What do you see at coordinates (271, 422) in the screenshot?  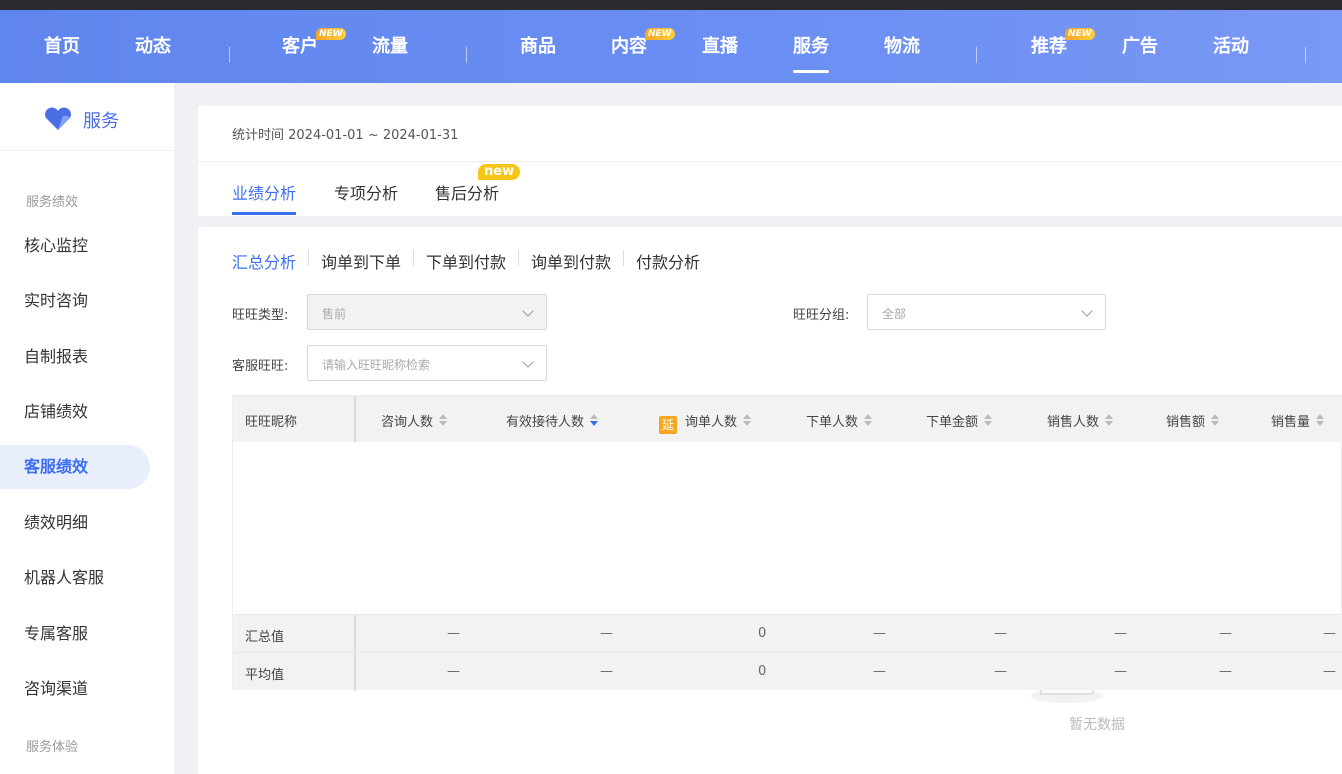 I see `column-header-nickname: 旺旺昵称` at bounding box center [271, 422].